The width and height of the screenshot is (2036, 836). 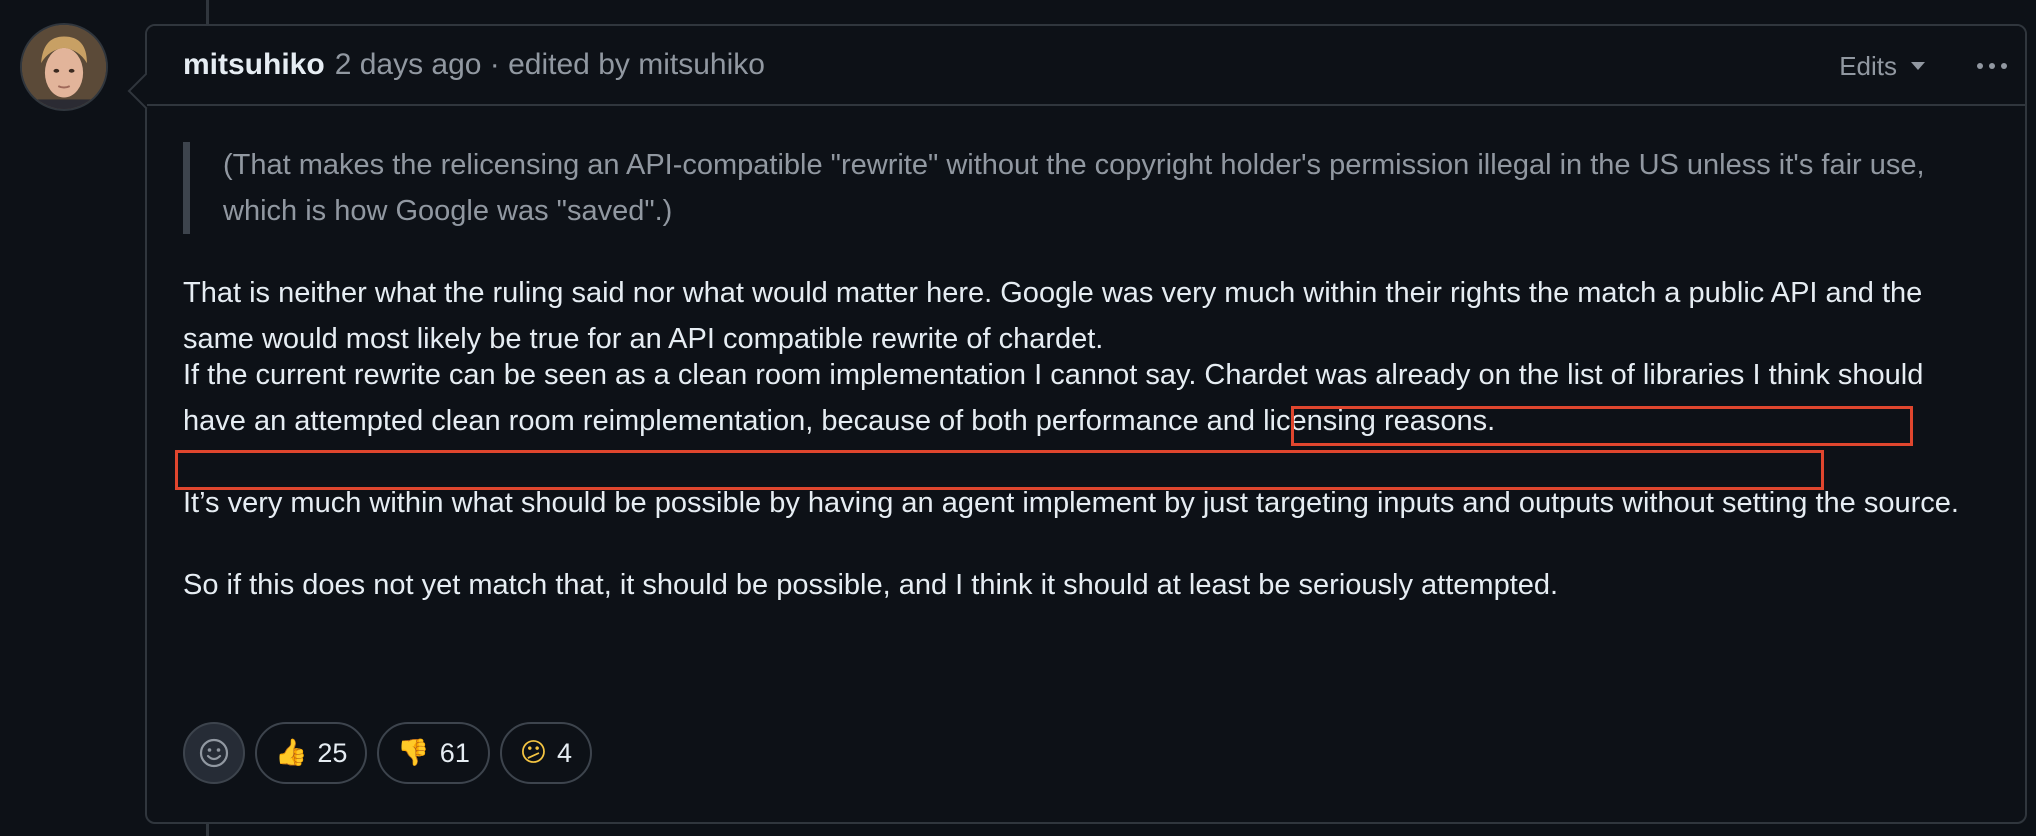 I want to click on reaction-count: 61, so click(x=454, y=752).